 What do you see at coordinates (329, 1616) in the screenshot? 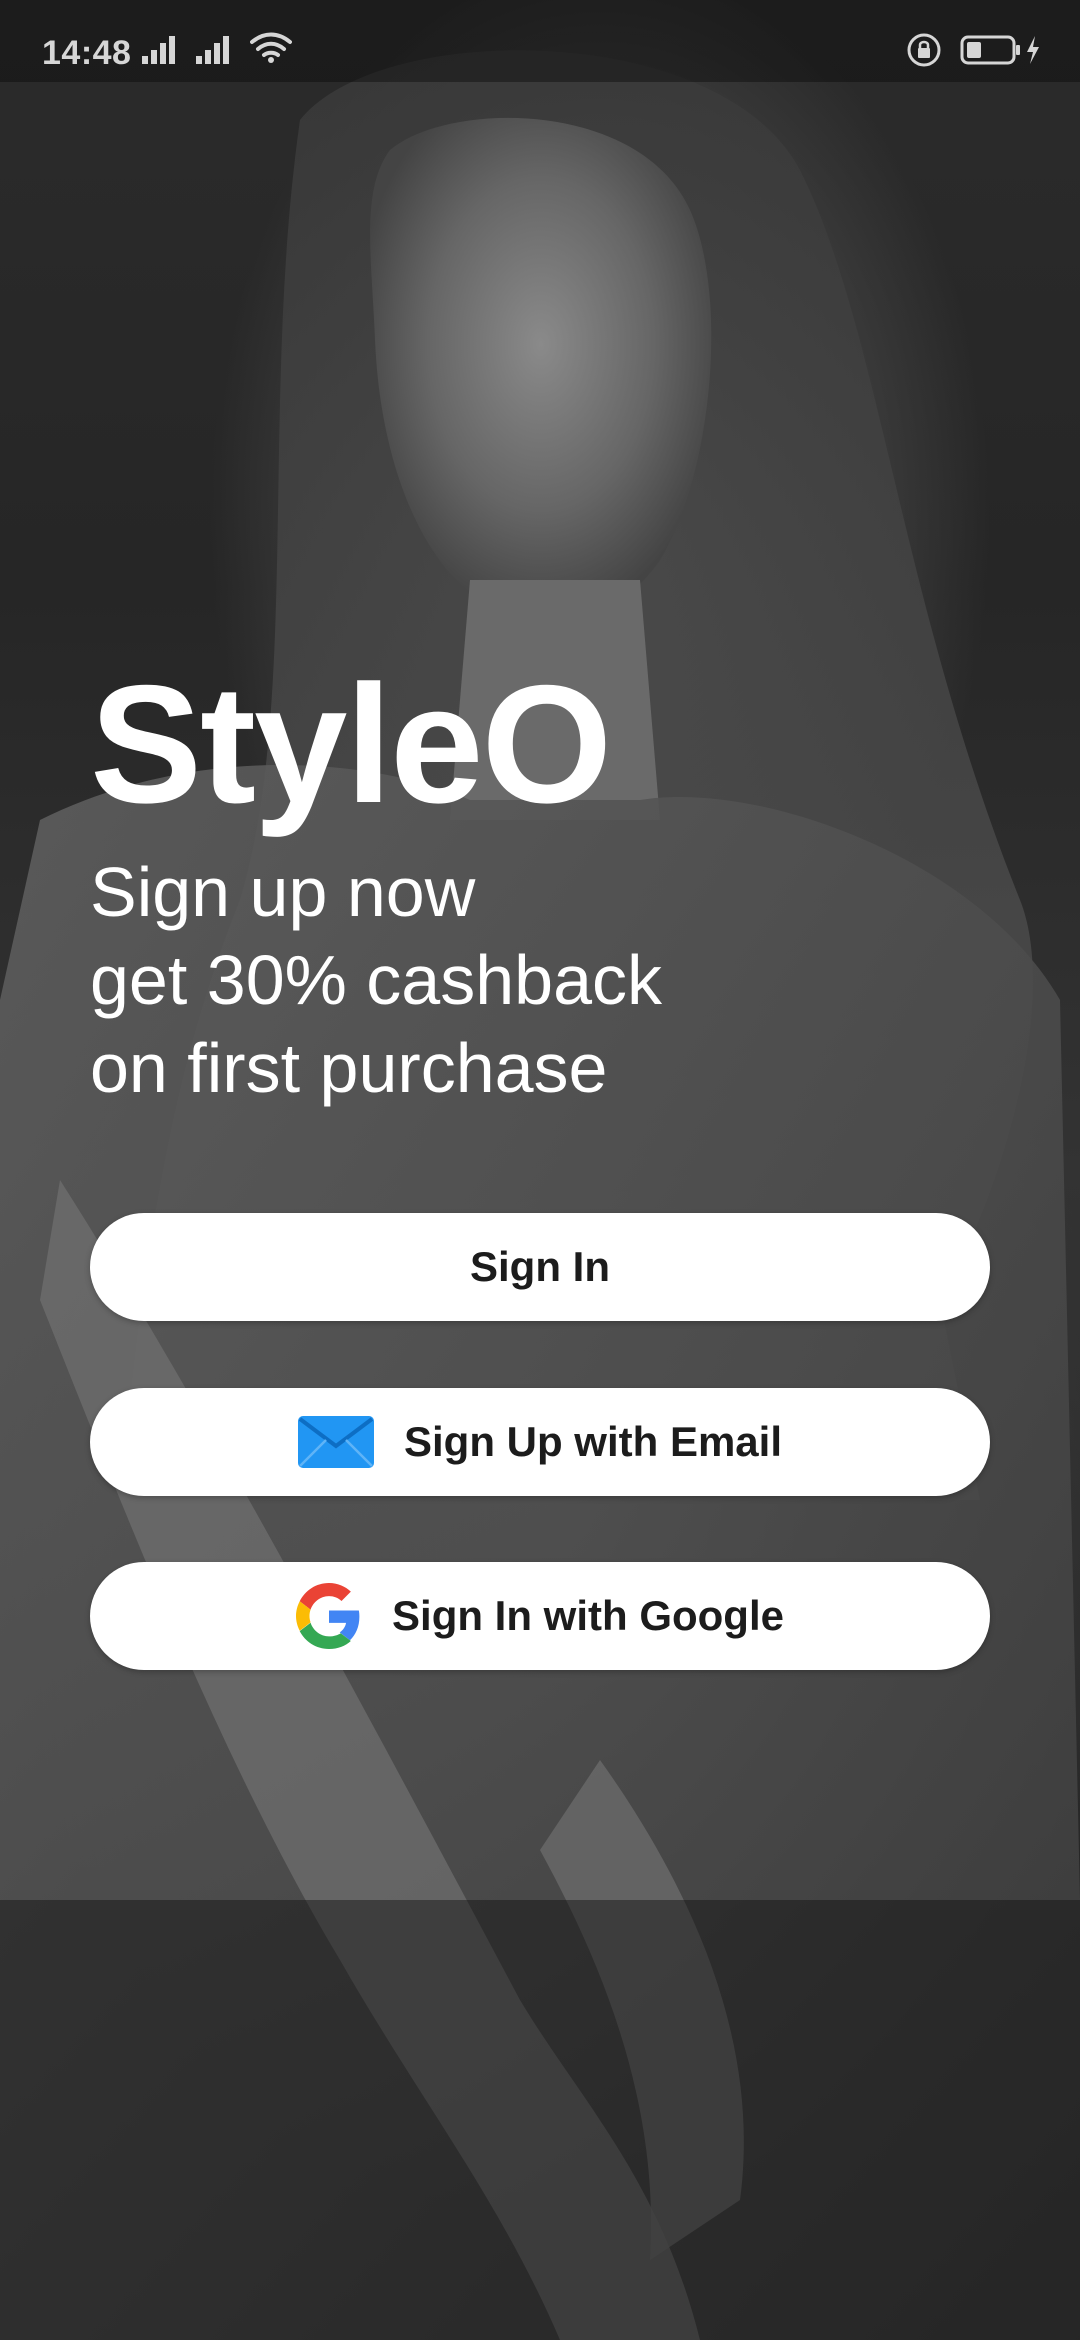
I see `google-icon` at bounding box center [329, 1616].